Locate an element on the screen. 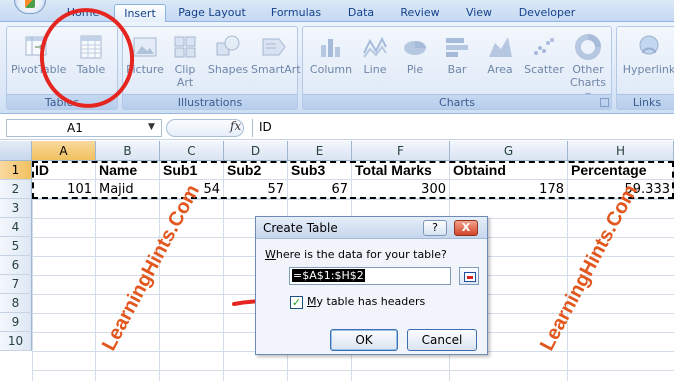 Image resolution: width=674 pixels, height=381 pixels. tab-view: View is located at coordinates (479, 13).